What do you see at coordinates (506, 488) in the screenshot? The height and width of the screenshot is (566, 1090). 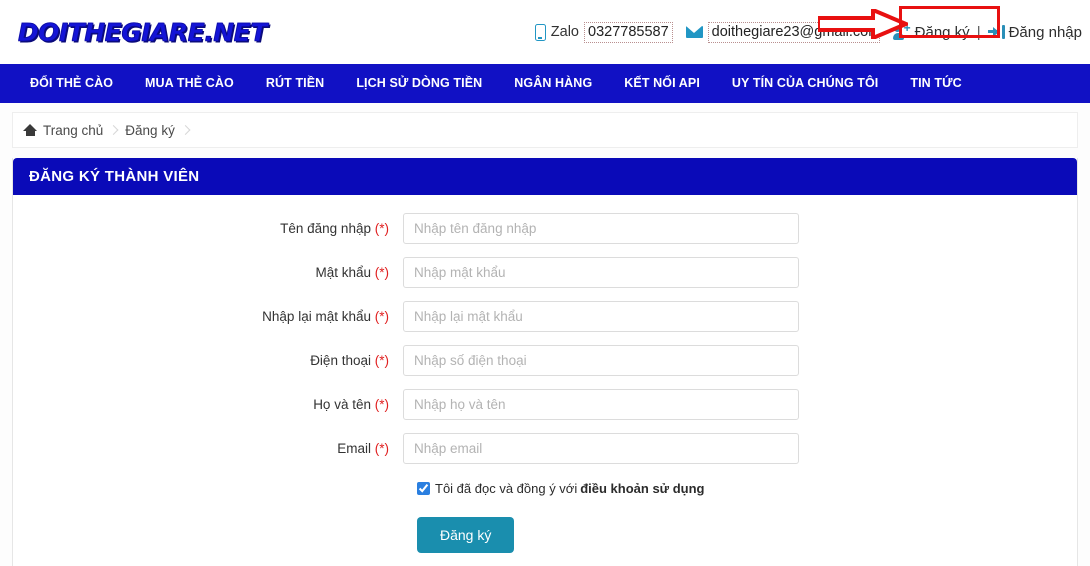 I see `terms-text: Tôi đã đọc và đồng ý với` at bounding box center [506, 488].